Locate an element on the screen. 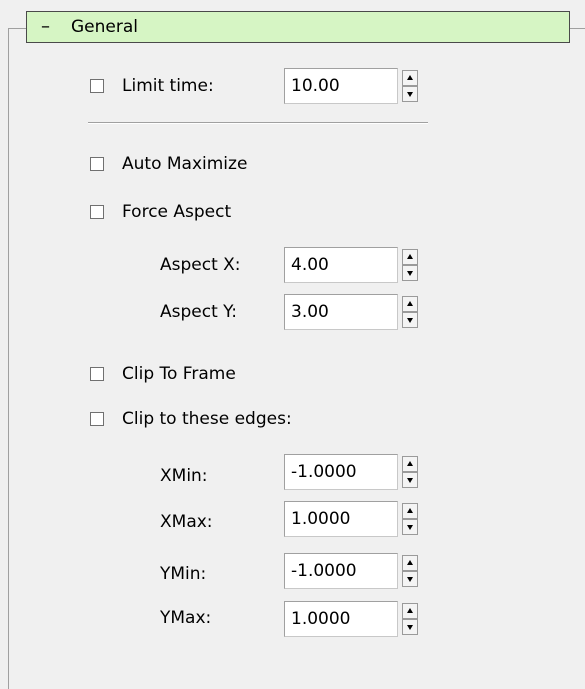 This screenshot has height=689, width=585. clip-to-frame-label: Clip To Frame is located at coordinates (179, 374).